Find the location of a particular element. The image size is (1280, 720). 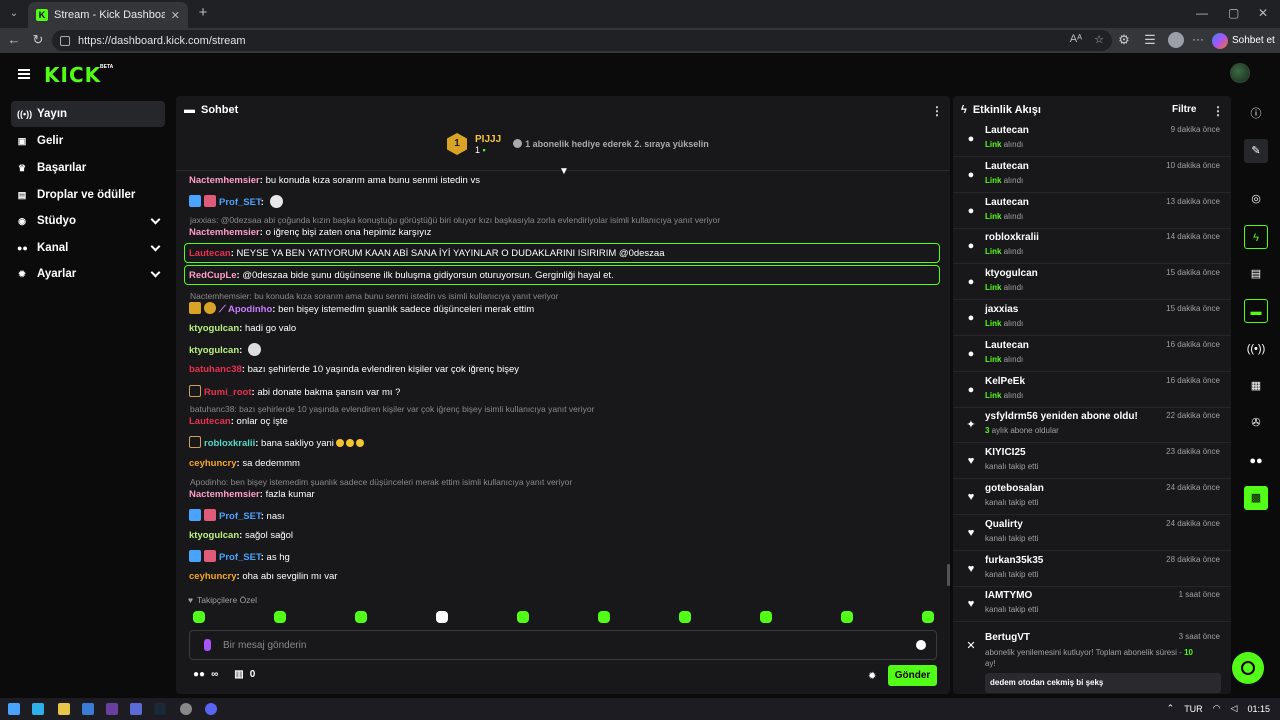

favorite-star-icon: ☆ is located at coordinates (1099, 39).